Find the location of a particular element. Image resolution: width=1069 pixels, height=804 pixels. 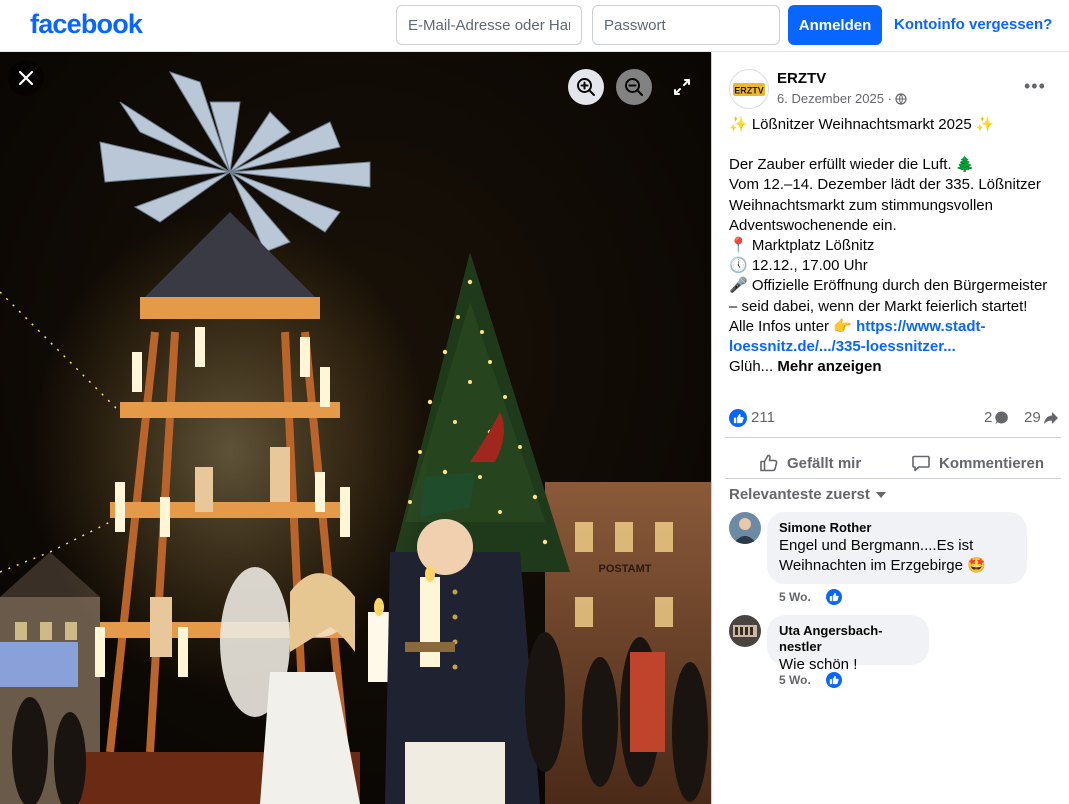

zoom-in-button is located at coordinates (586, 87).